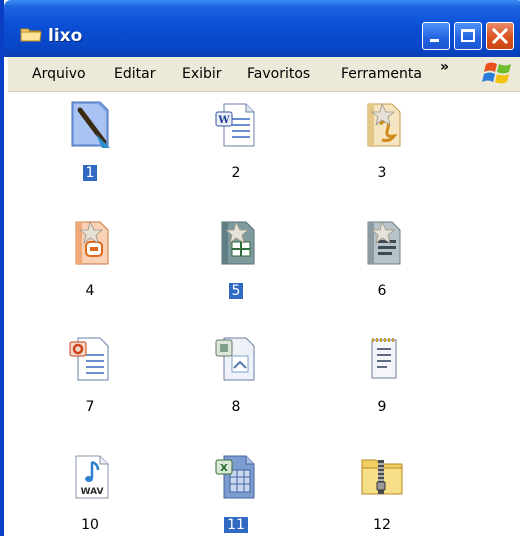 The width and height of the screenshot is (520, 540). What do you see at coordinates (235, 359) in the screenshot?
I see `office-document-icon` at bounding box center [235, 359].